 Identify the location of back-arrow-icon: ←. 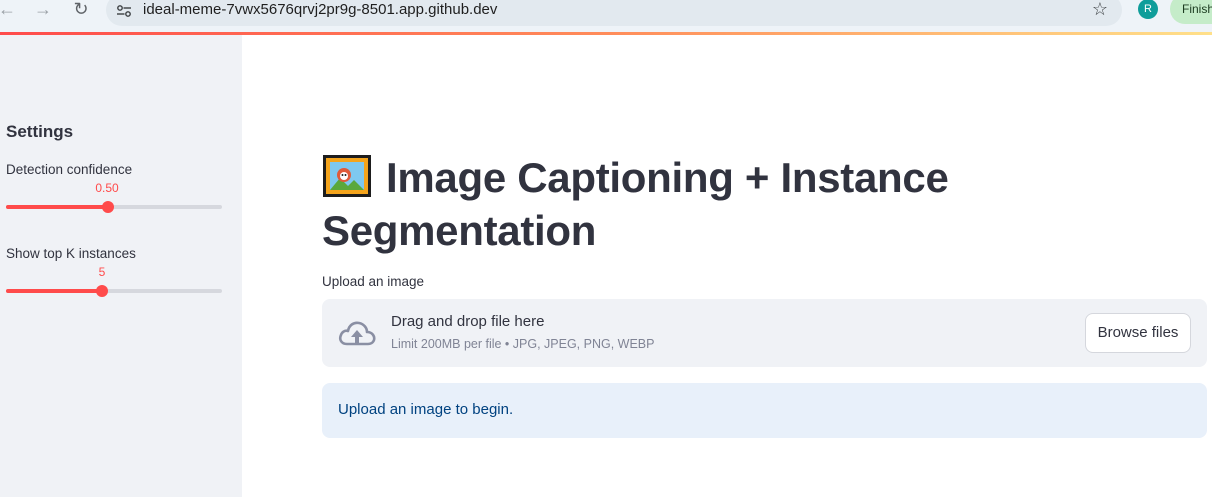
(9, 10).